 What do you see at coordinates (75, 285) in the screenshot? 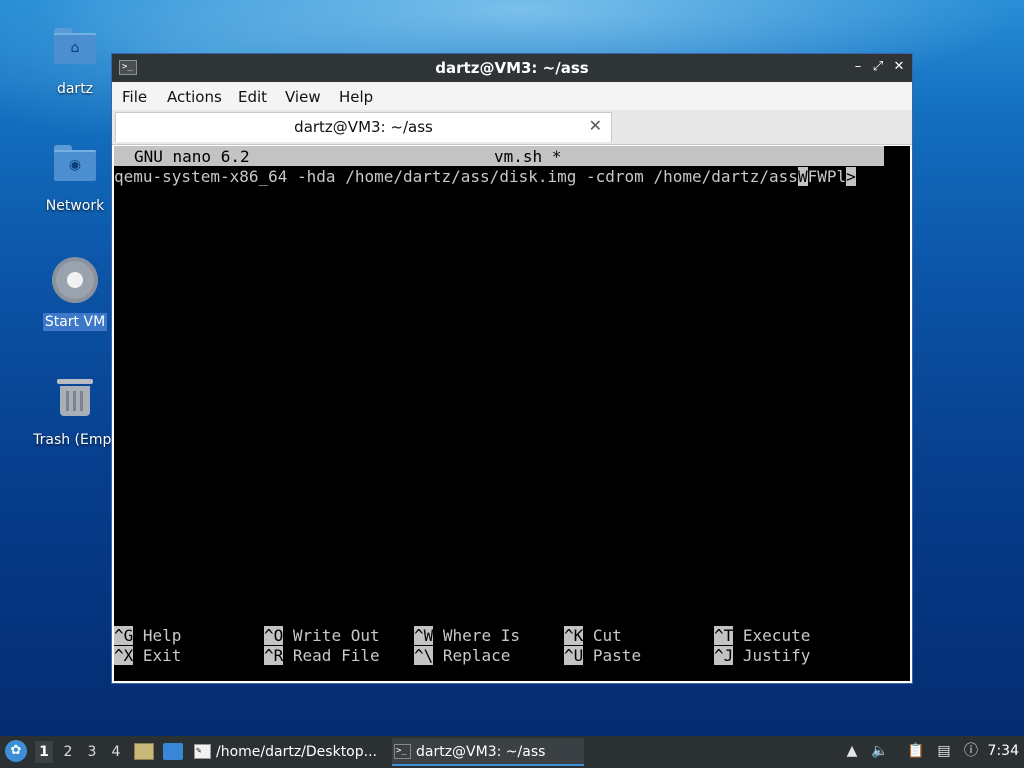
I see `gear-icon` at bounding box center [75, 285].